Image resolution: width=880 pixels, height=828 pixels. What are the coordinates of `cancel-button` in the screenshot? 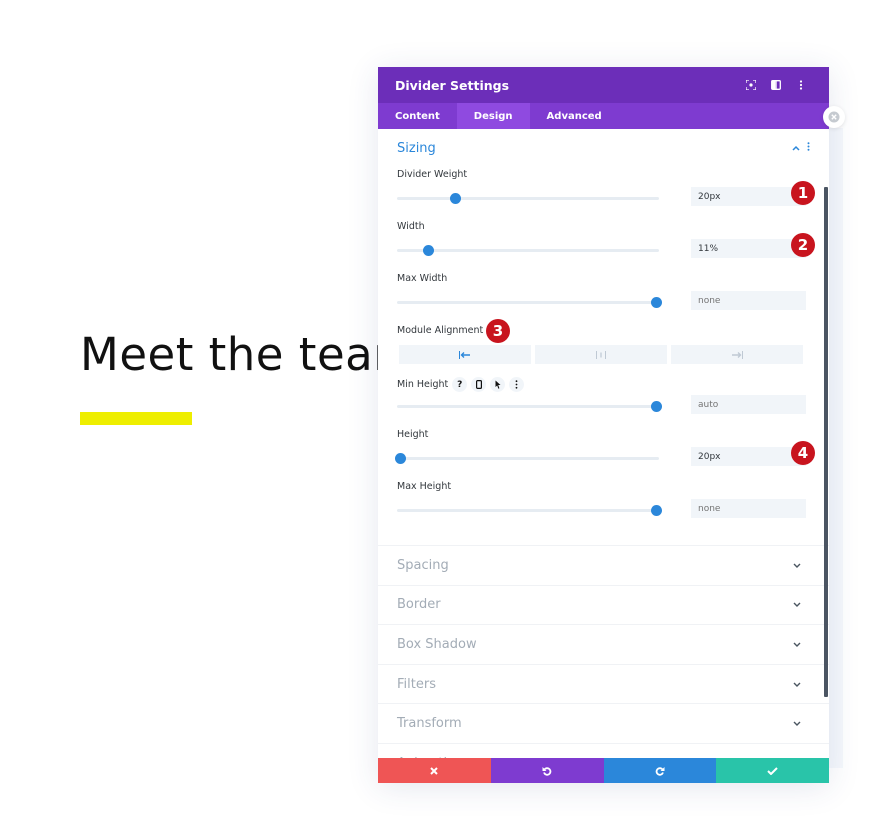 It's located at (434, 770).